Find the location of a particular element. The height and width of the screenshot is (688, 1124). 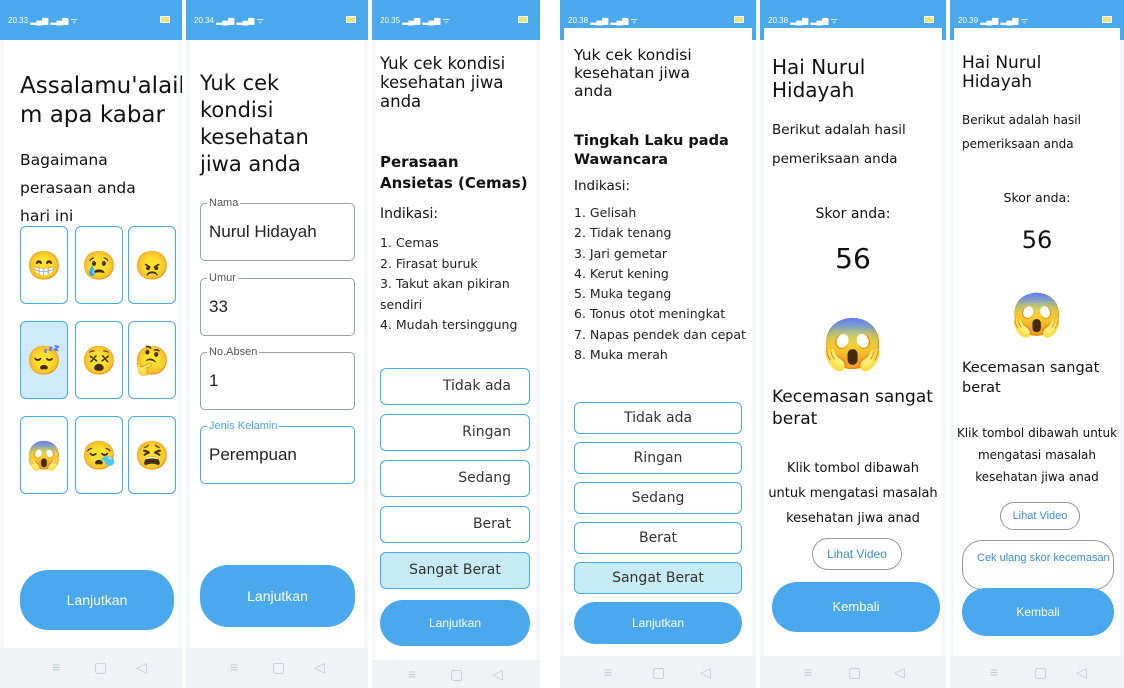

section-title: Tingkah Laku pada Wawancara is located at coordinates (651, 150).